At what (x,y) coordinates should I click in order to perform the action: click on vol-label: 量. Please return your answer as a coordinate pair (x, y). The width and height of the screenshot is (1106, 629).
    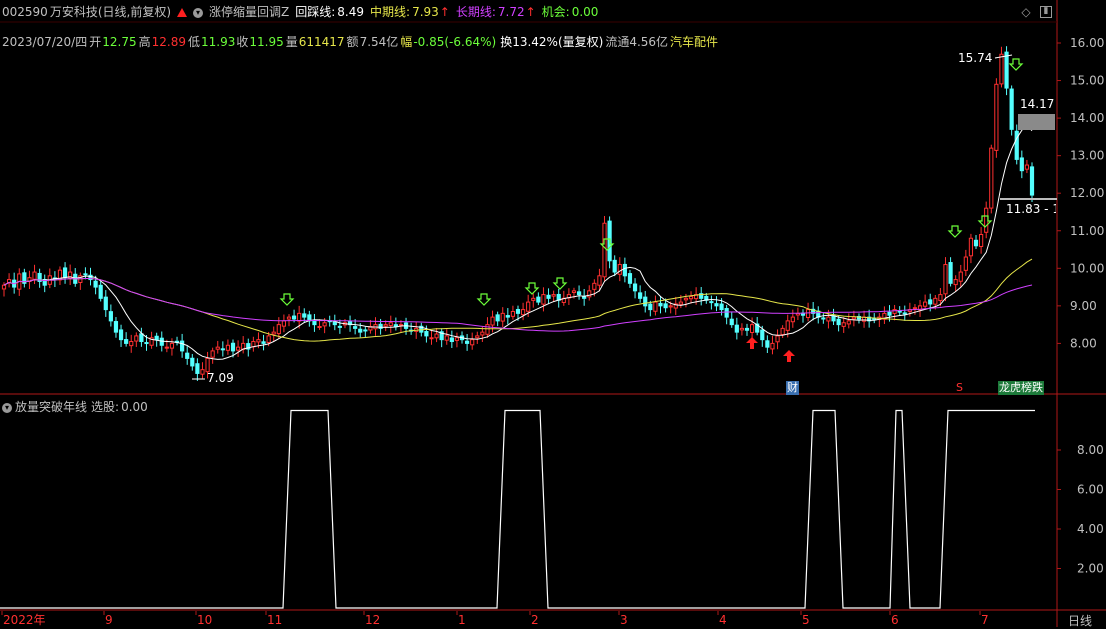
    Looking at the image, I should click on (291, 42).